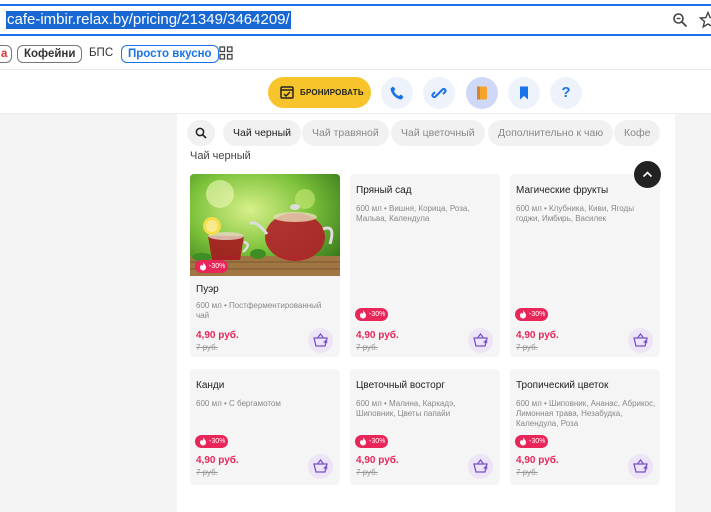 Image resolution: width=711 pixels, height=512 pixels. I want to click on bookmark-button, so click(524, 93).